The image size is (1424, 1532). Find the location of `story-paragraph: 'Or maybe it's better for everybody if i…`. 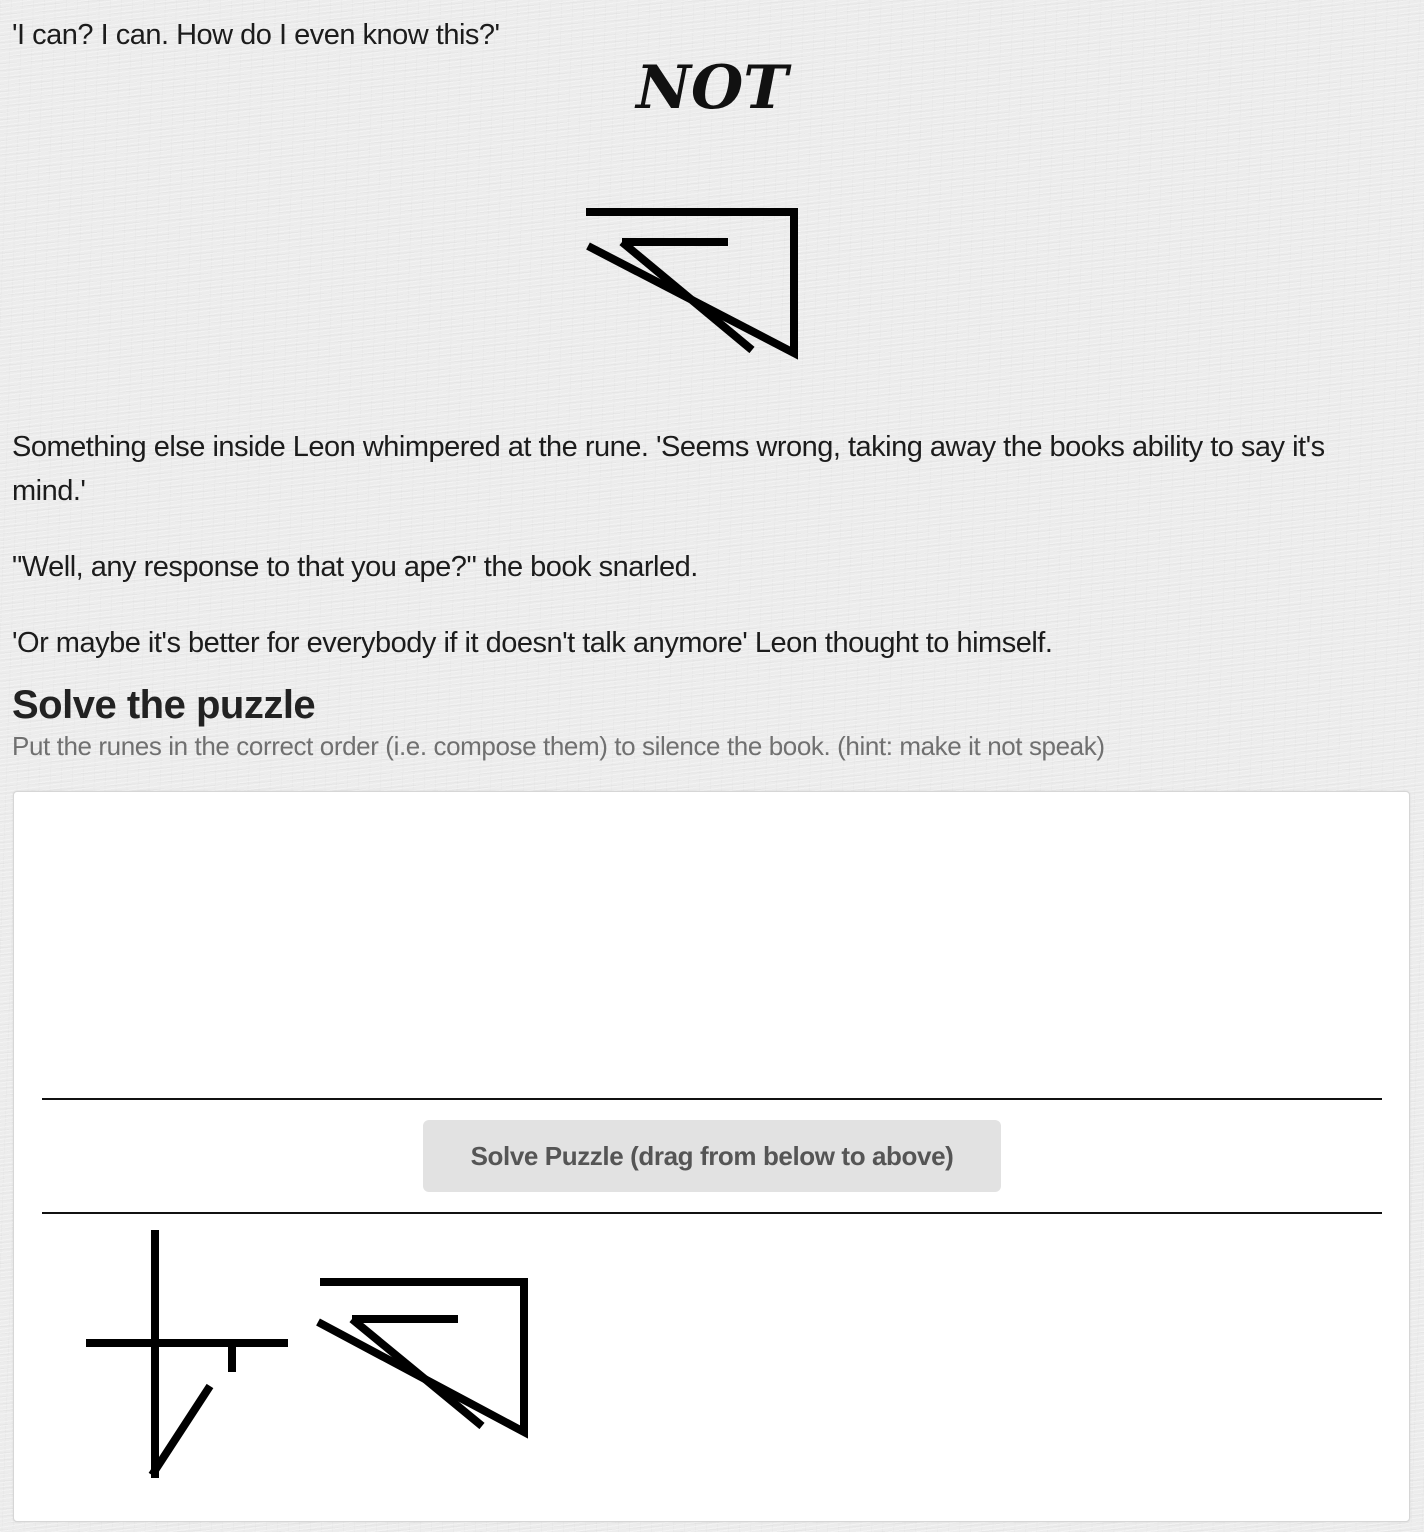

story-paragraph: 'Or maybe it's better for everybody if i… is located at coordinates (532, 643).